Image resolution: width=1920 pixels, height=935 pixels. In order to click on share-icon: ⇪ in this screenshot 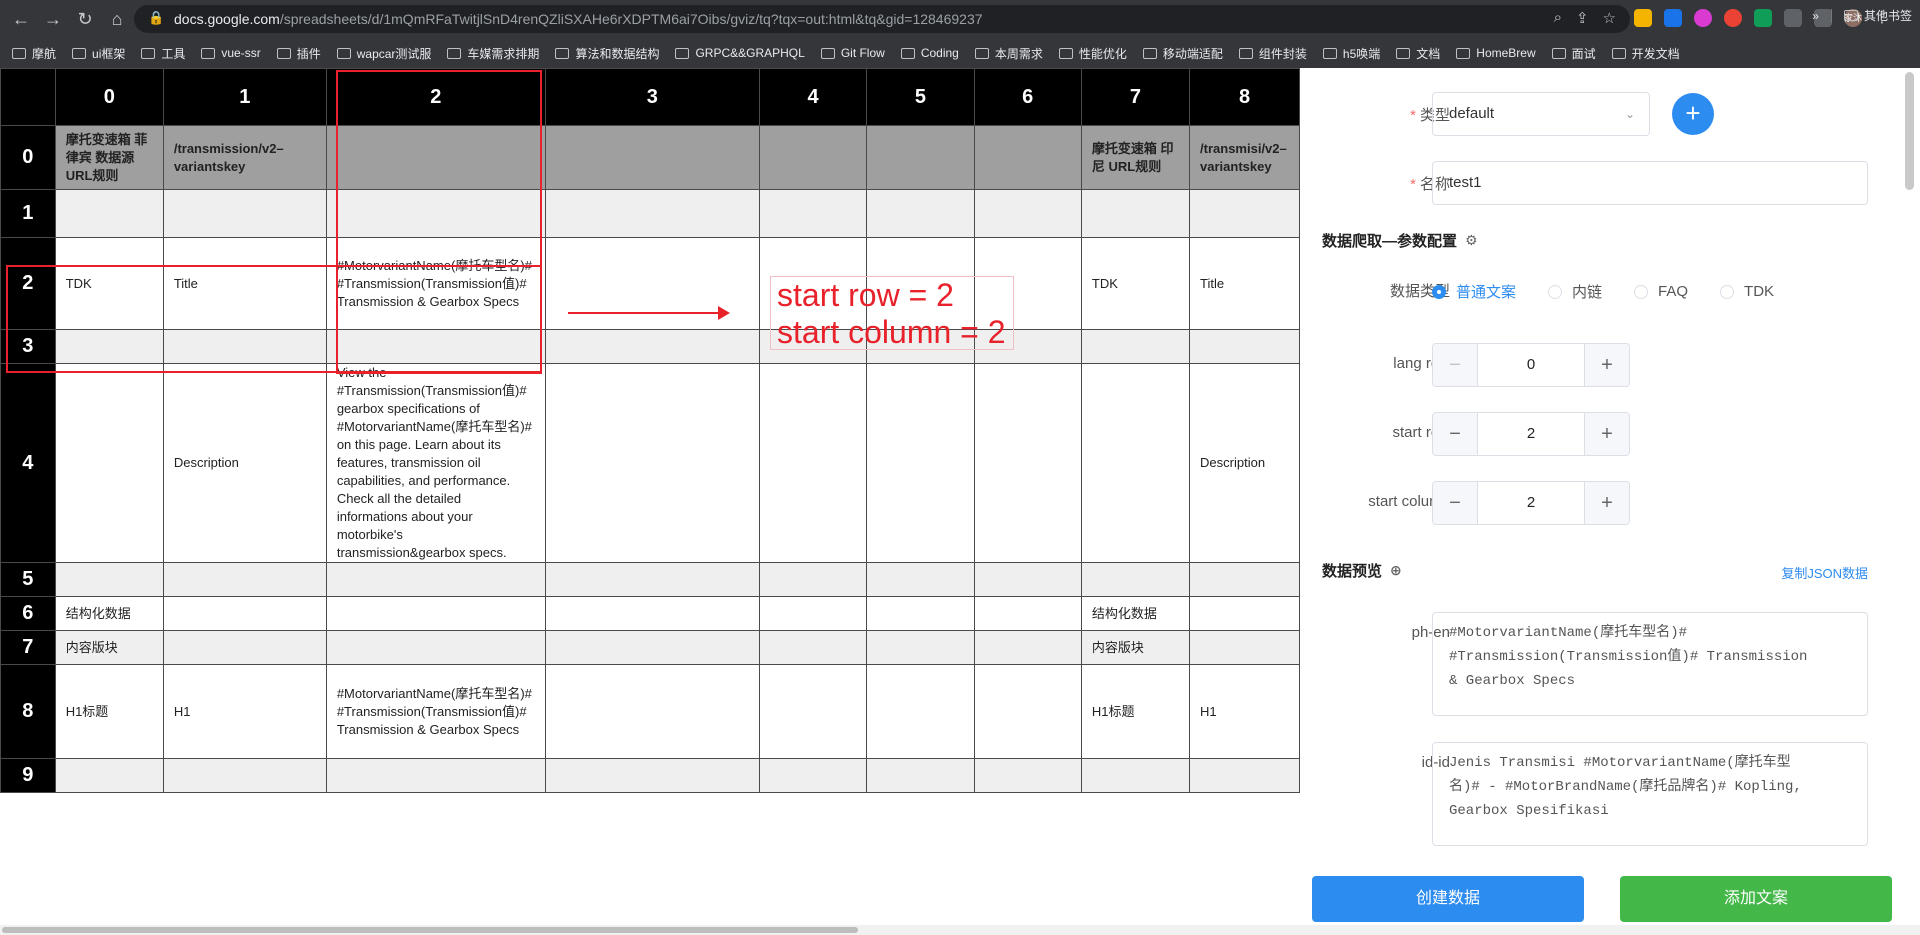, I will do `click(1582, 19)`.